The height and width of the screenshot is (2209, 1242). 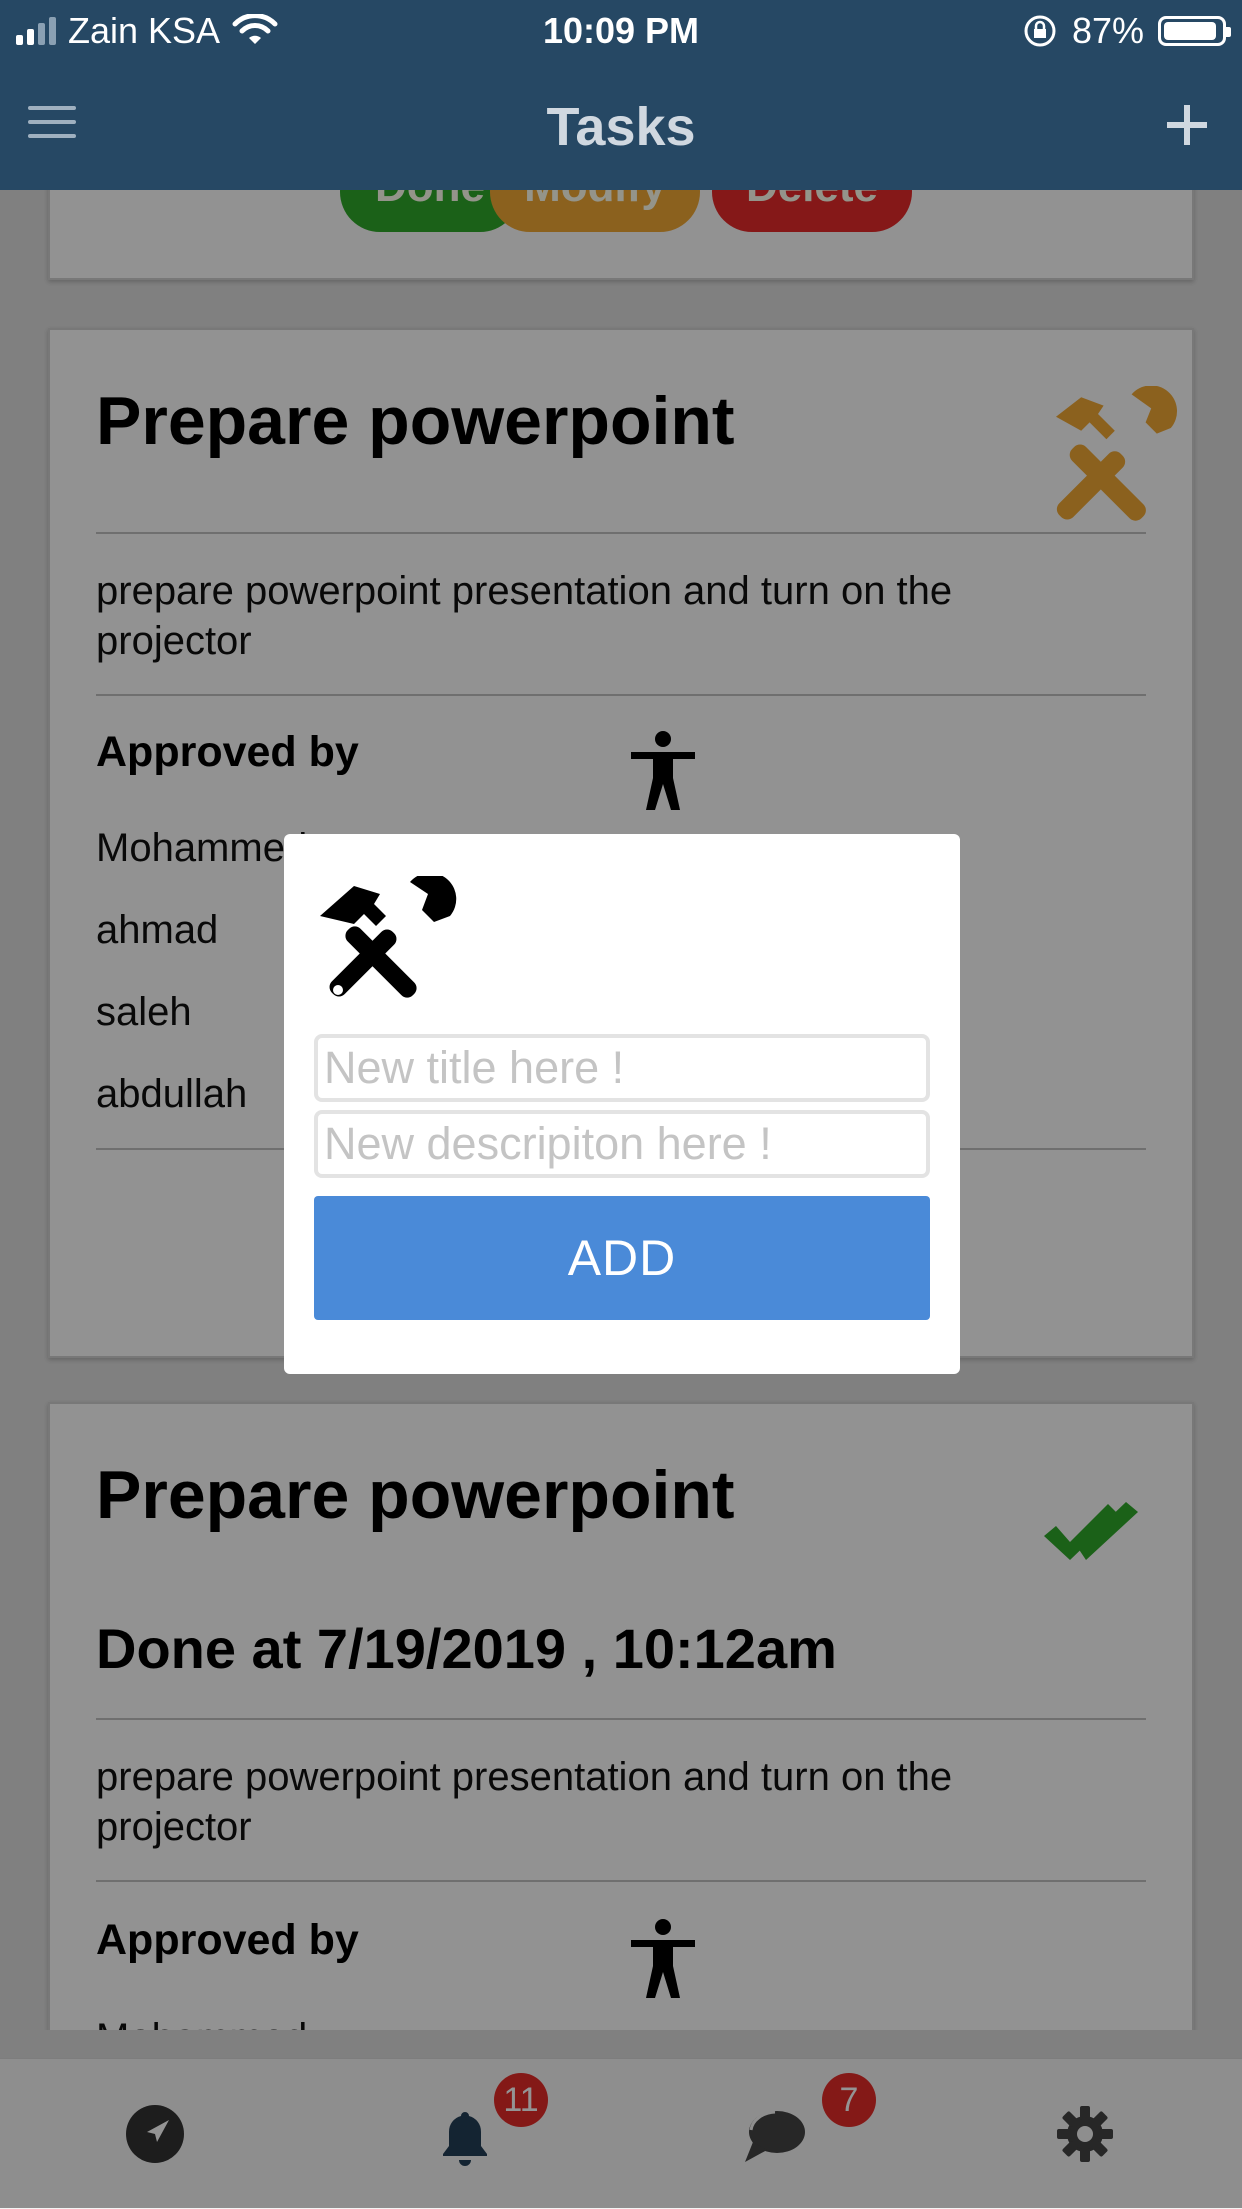 I want to click on add-task-button, so click(x=1187, y=123).